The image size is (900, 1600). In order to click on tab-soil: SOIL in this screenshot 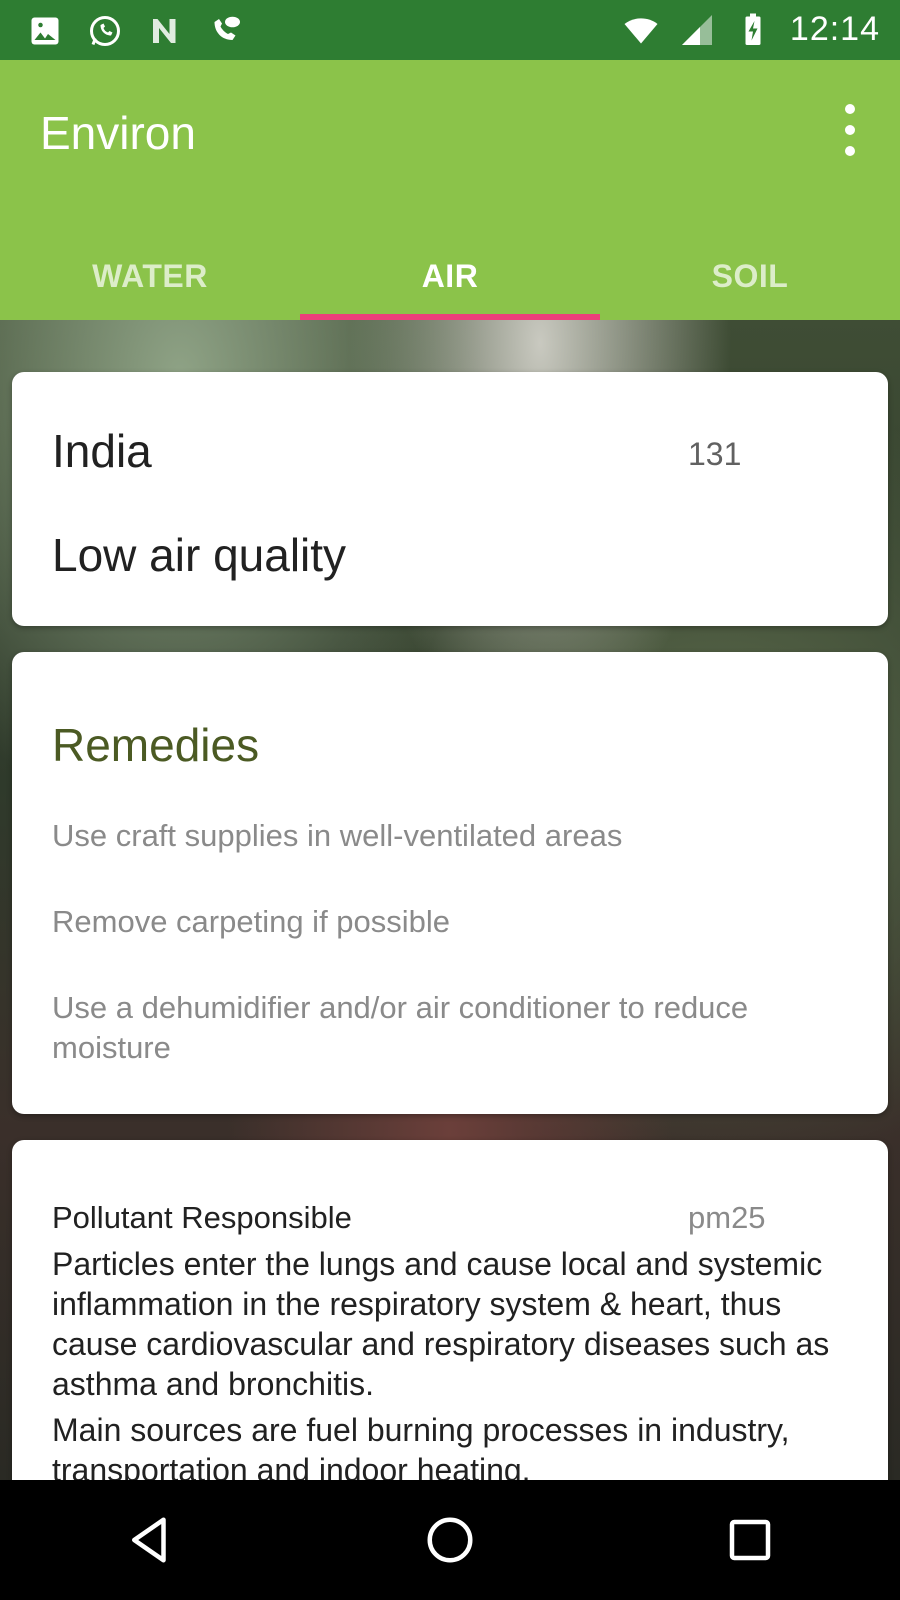, I will do `click(750, 280)`.